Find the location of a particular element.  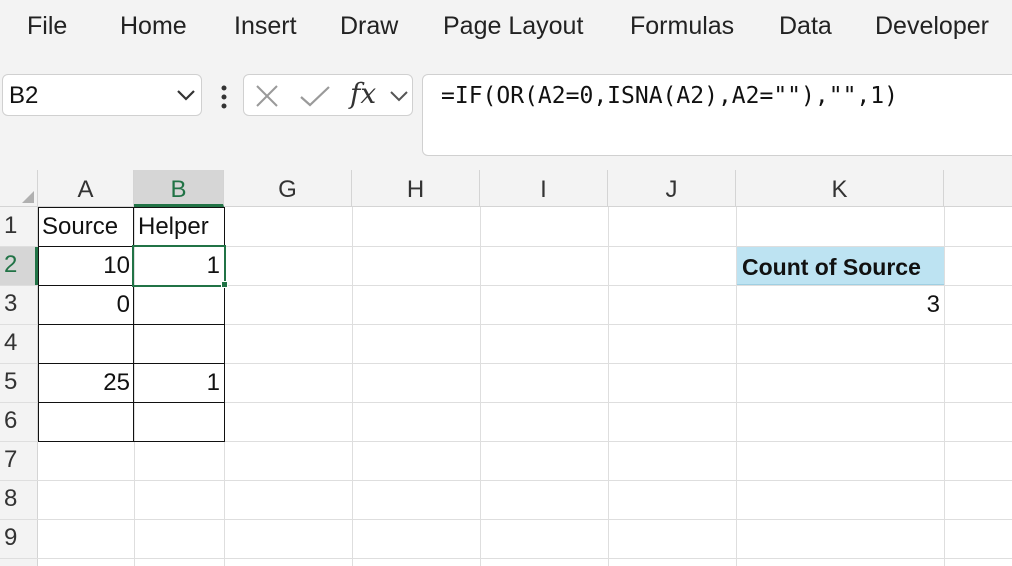

insert-function-icon: fx is located at coordinates (363, 93).